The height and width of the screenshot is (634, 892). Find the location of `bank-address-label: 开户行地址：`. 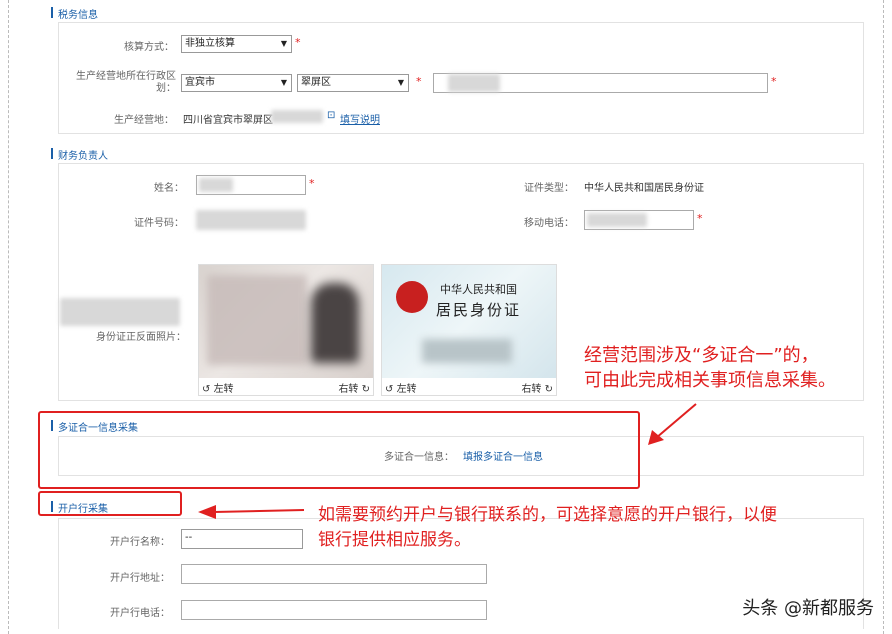

bank-address-label: 开户行地址： is located at coordinates (140, 578).